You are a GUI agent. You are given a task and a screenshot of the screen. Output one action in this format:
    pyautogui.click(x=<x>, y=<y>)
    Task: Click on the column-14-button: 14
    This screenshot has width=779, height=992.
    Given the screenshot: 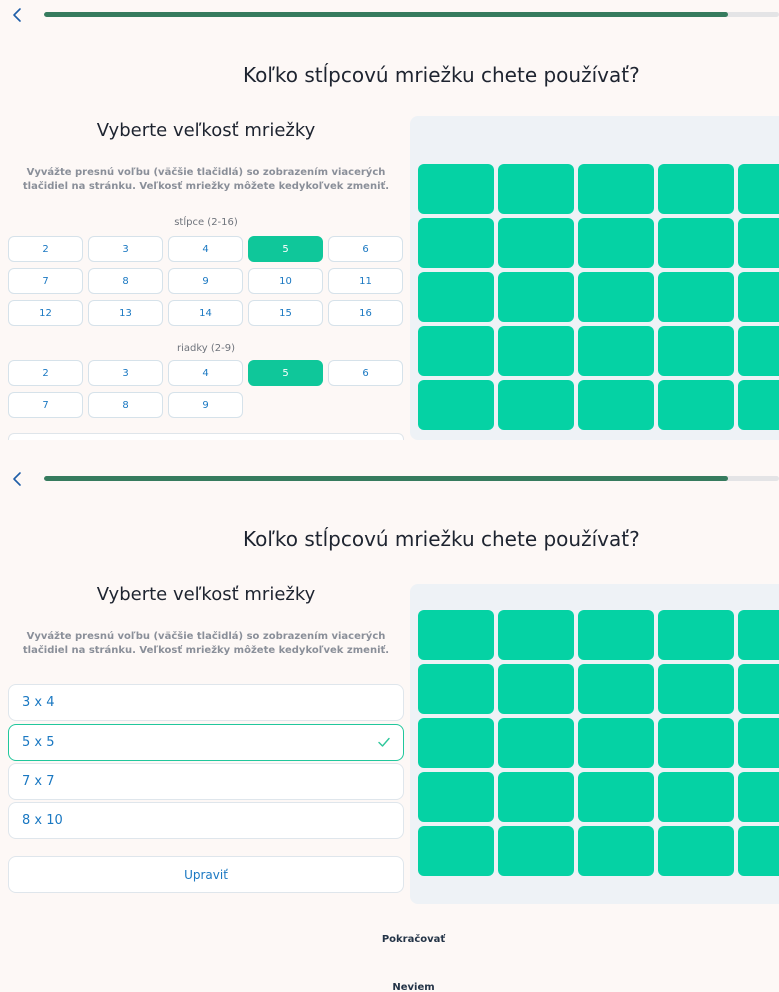 What is the action you would take?
    pyautogui.click(x=205, y=313)
    